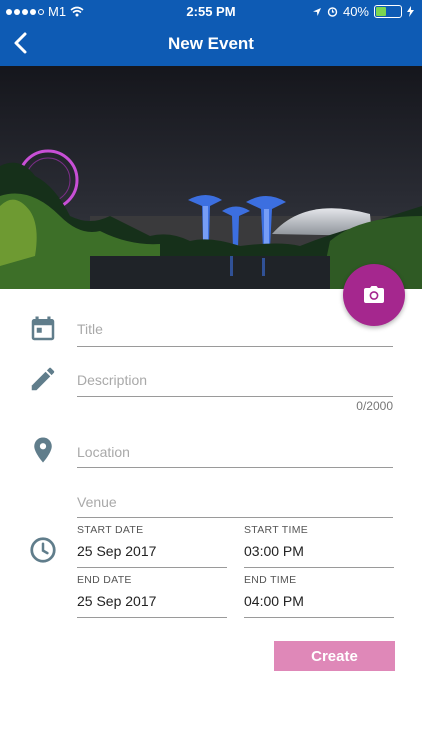 The image size is (422, 750). Describe the element at coordinates (274, 551) in the screenshot. I see `start-time-value: 03:00 PM` at that location.